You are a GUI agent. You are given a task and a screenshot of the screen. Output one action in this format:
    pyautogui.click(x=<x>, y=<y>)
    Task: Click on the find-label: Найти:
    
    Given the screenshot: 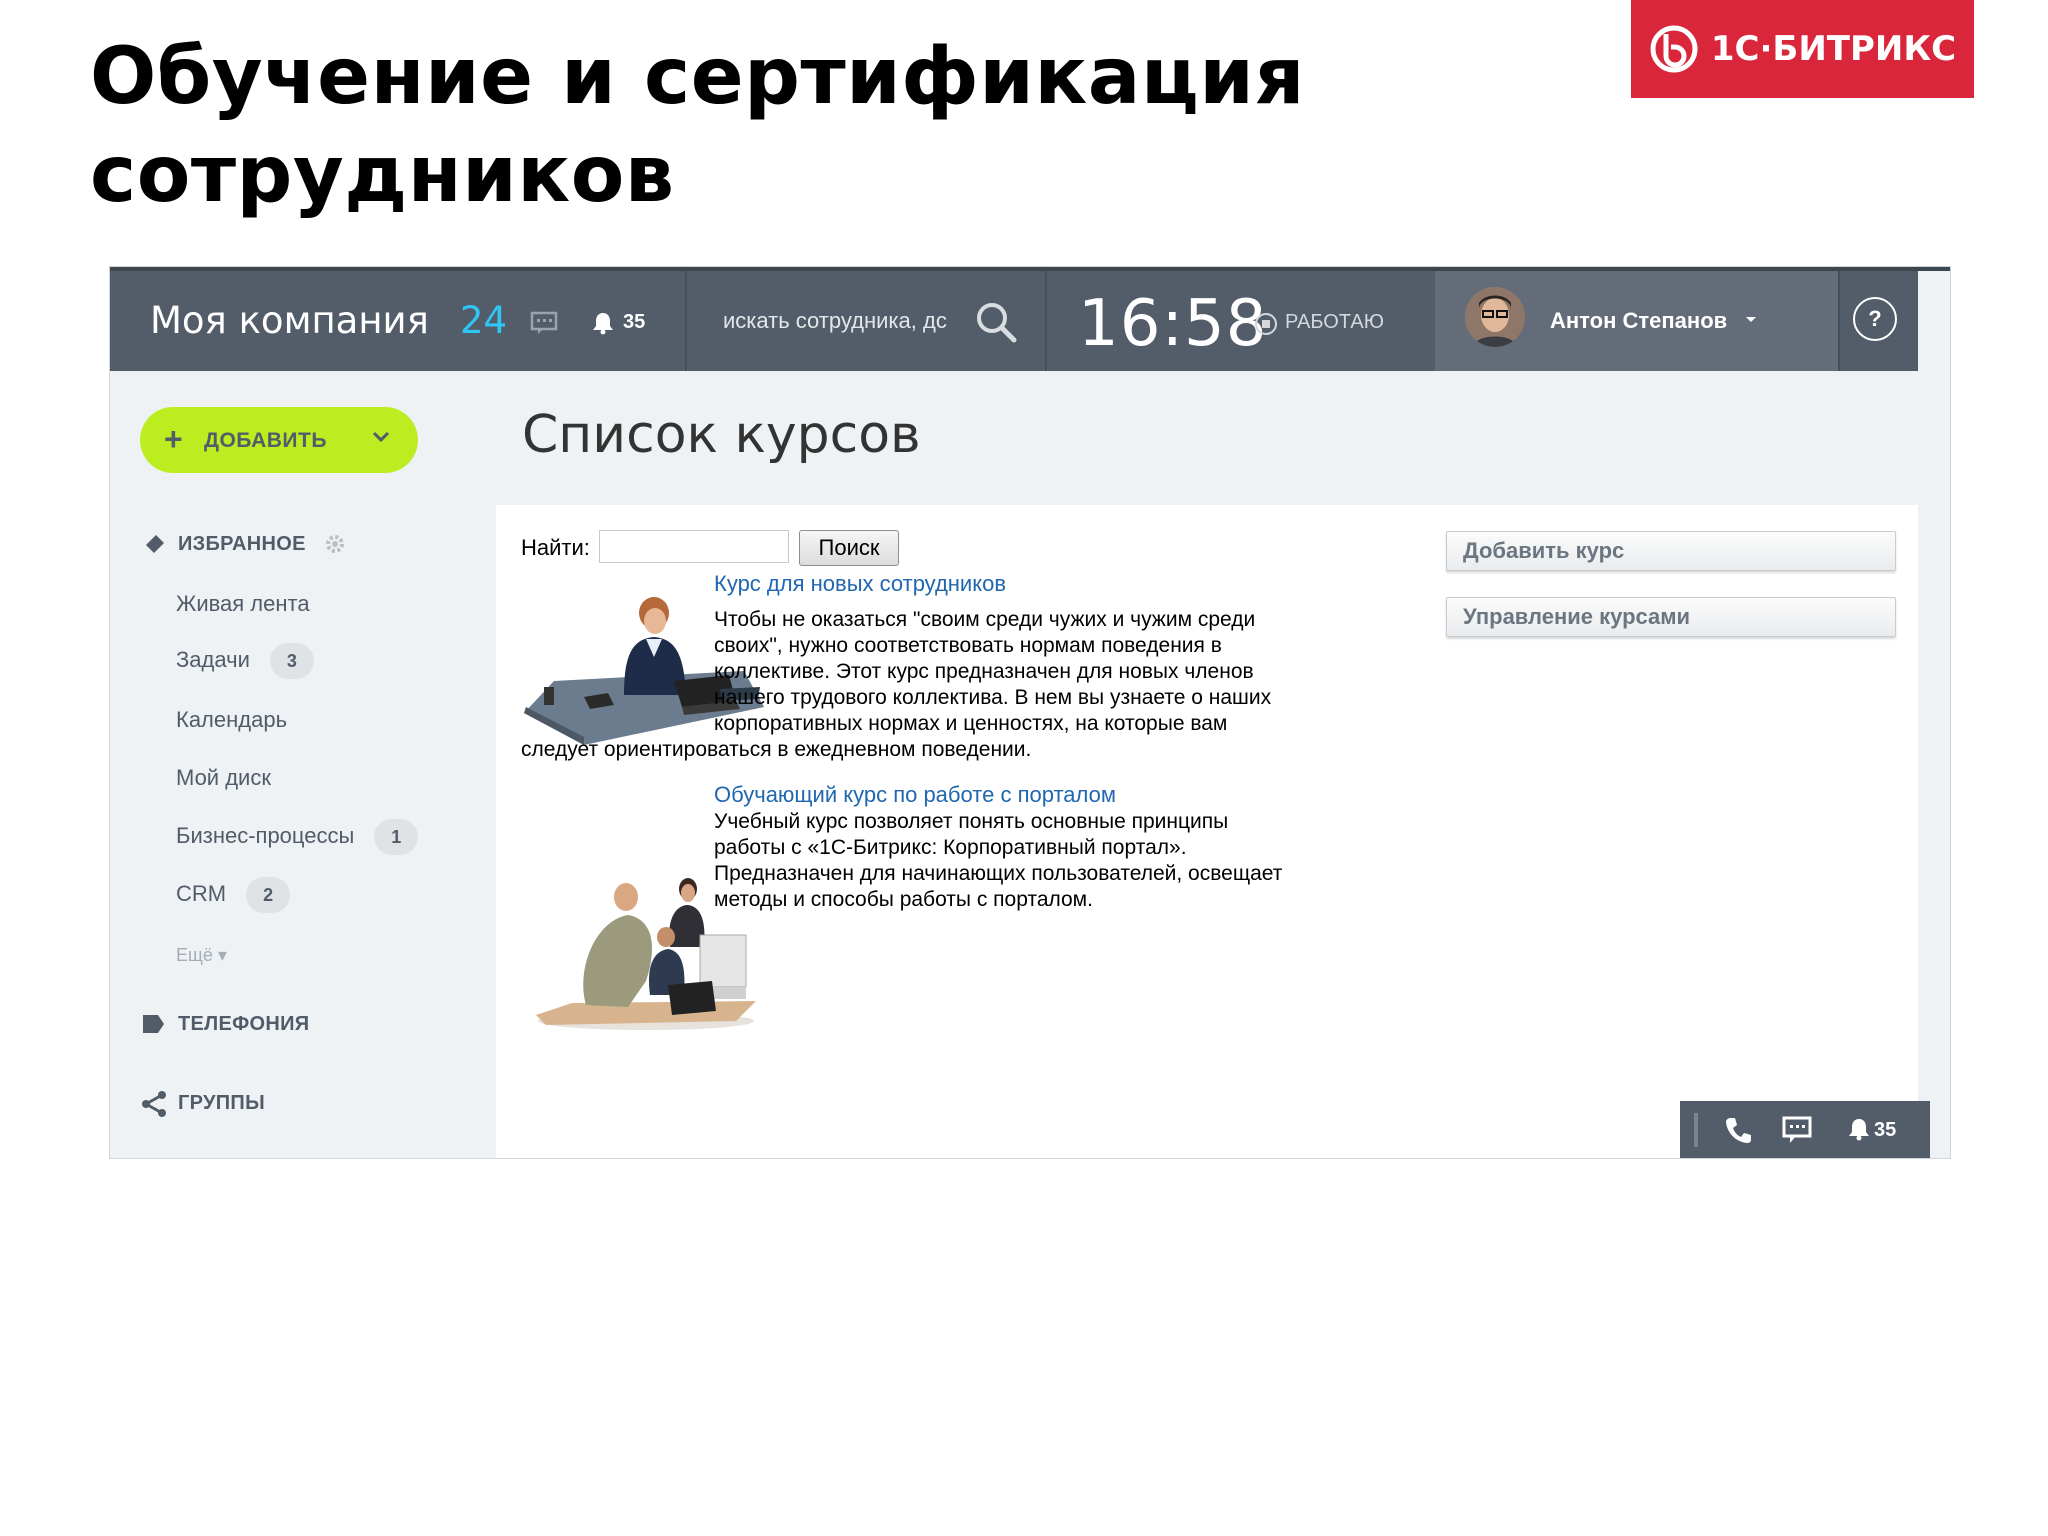 What is the action you would take?
    pyautogui.click(x=555, y=547)
    